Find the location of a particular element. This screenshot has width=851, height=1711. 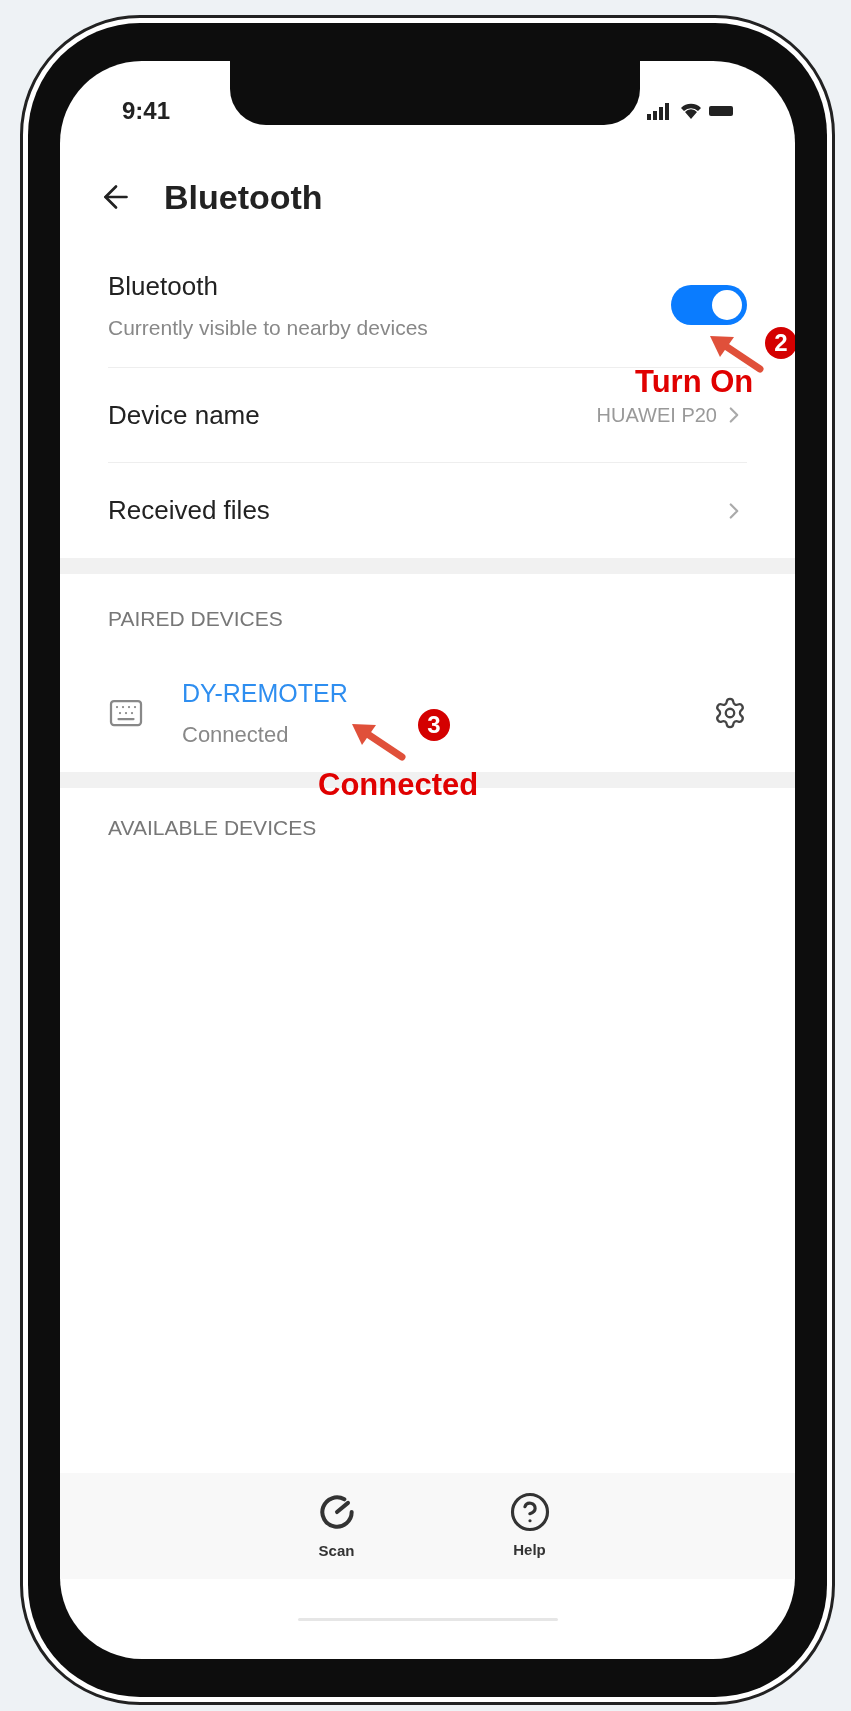

section-heading: AVAILABLE DEVICES is located at coordinates (212, 828).